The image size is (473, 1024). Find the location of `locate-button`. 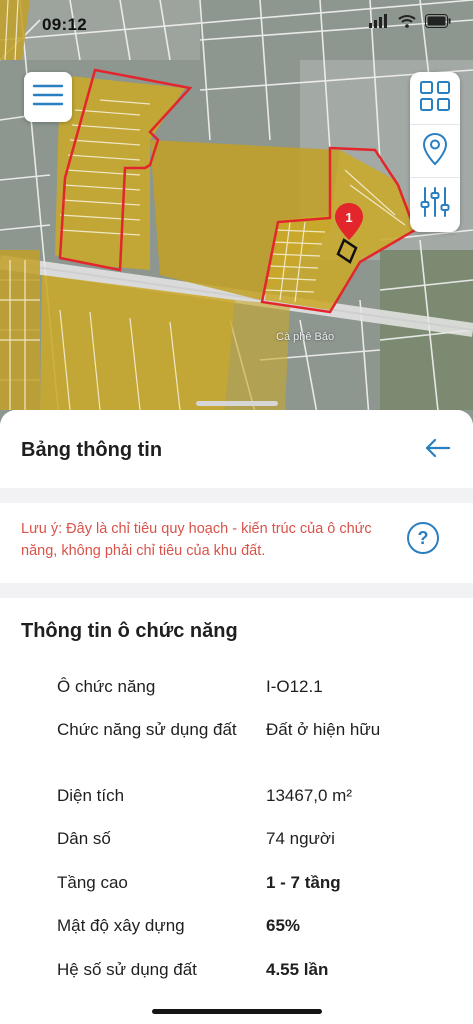

locate-button is located at coordinates (435, 151).